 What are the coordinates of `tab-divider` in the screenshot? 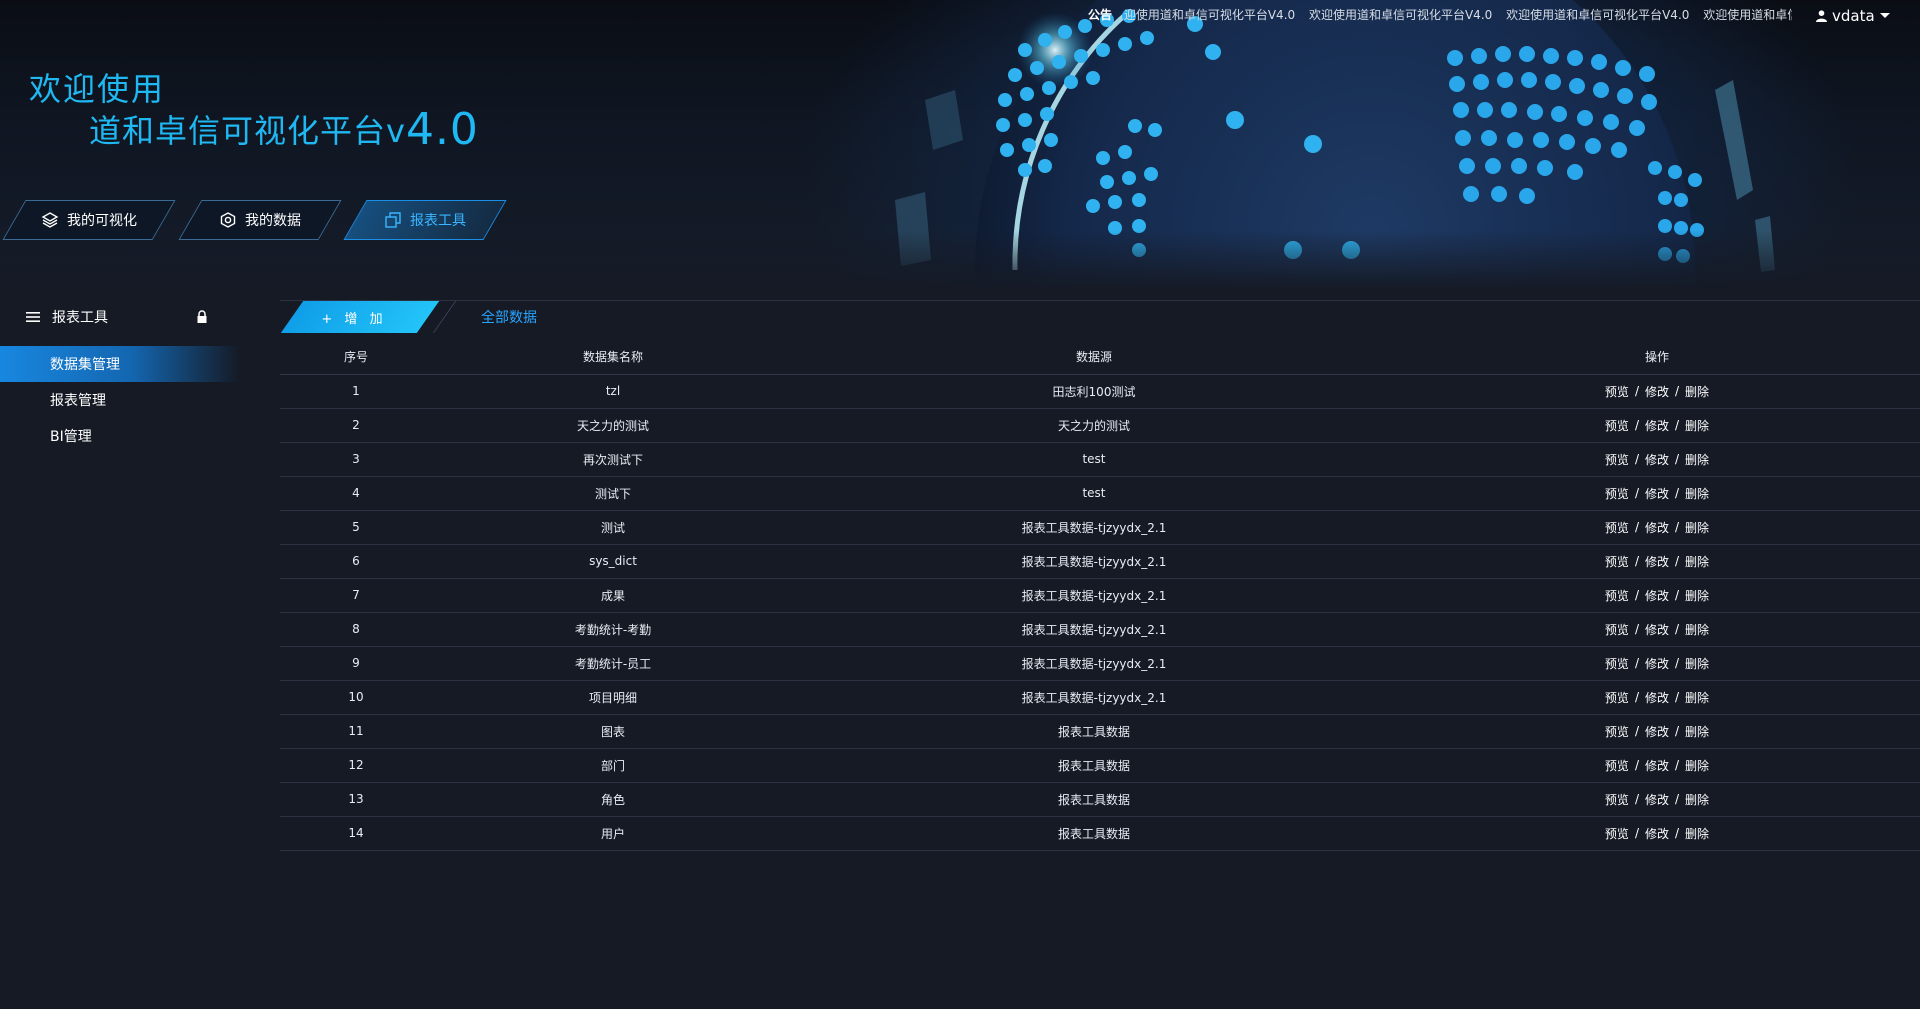 It's located at (444, 317).